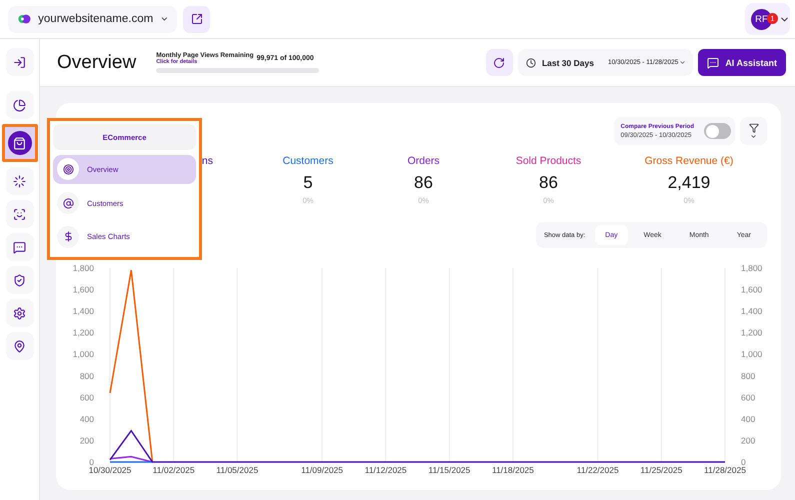 The width and height of the screenshot is (795, 500). Describe the element at coordinates (385, 470) in the screenshot. I see `x-axis-label: 11/12/2025` at that location.